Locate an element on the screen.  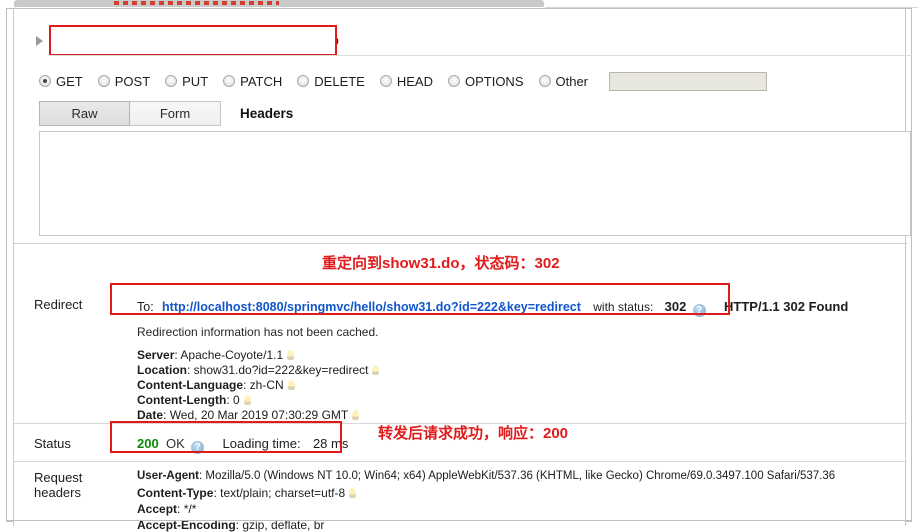
url-underline is located at coordinates (480, 55).